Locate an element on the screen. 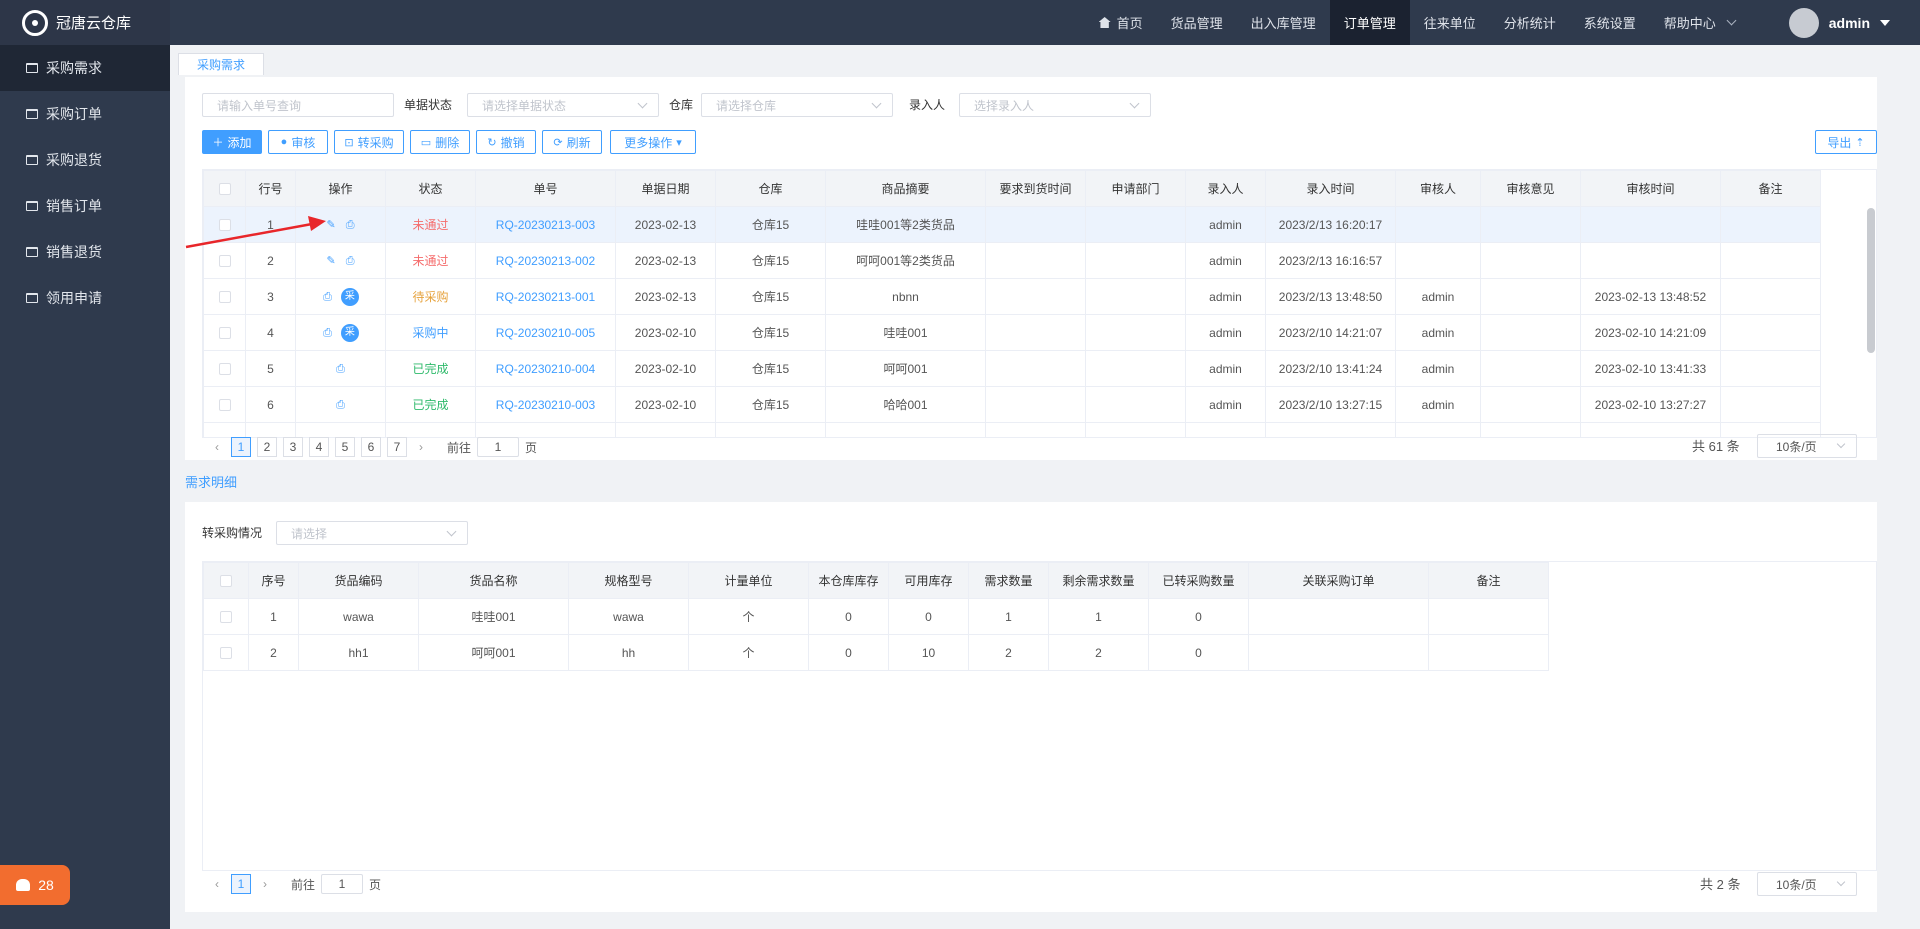 This screenshot has height=929, width=1920. order-number-link: RQ-20230213-002 is located at coordinates (545, 260).